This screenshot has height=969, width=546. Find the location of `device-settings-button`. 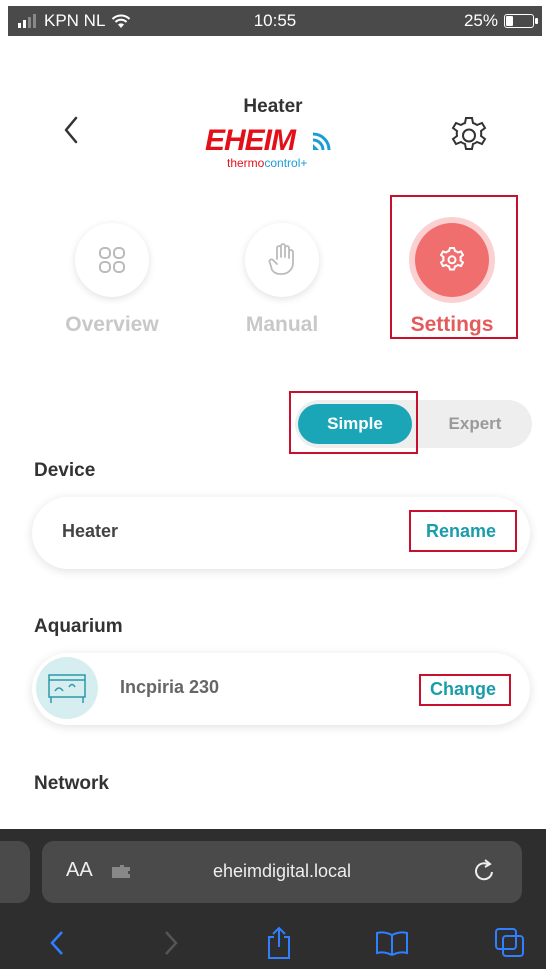

device-settings-button is located at coordinates (469, 136).